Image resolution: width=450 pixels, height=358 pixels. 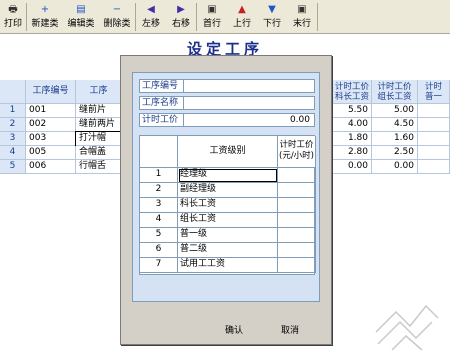 What do you see at coordinates (272, 16) in the screenshot?
I see `toolbar-button-8: ▼ 下行` at bounding box center [272, 16].